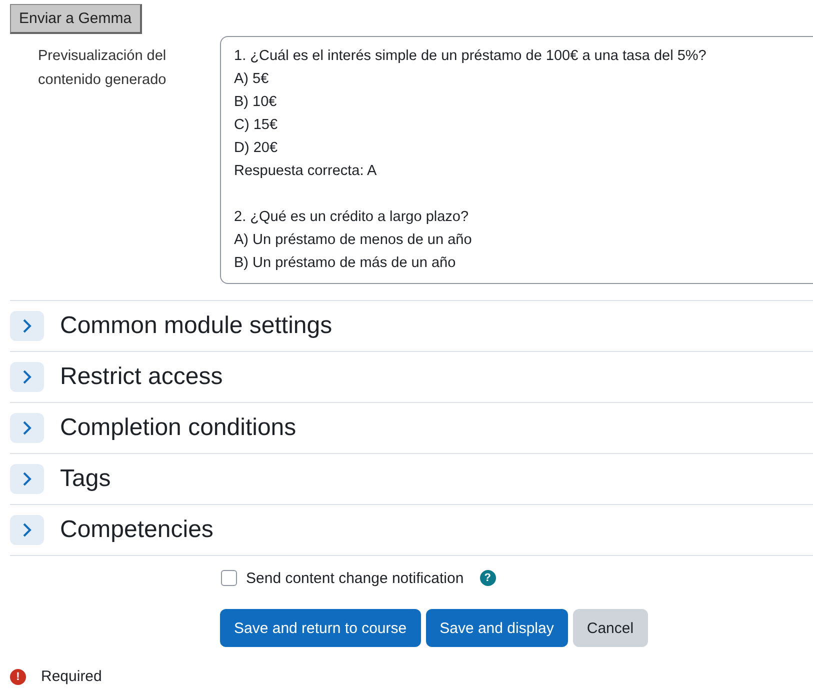  I want to click on text-line: B) Un préstamo de más de un año, so click(345, 263).